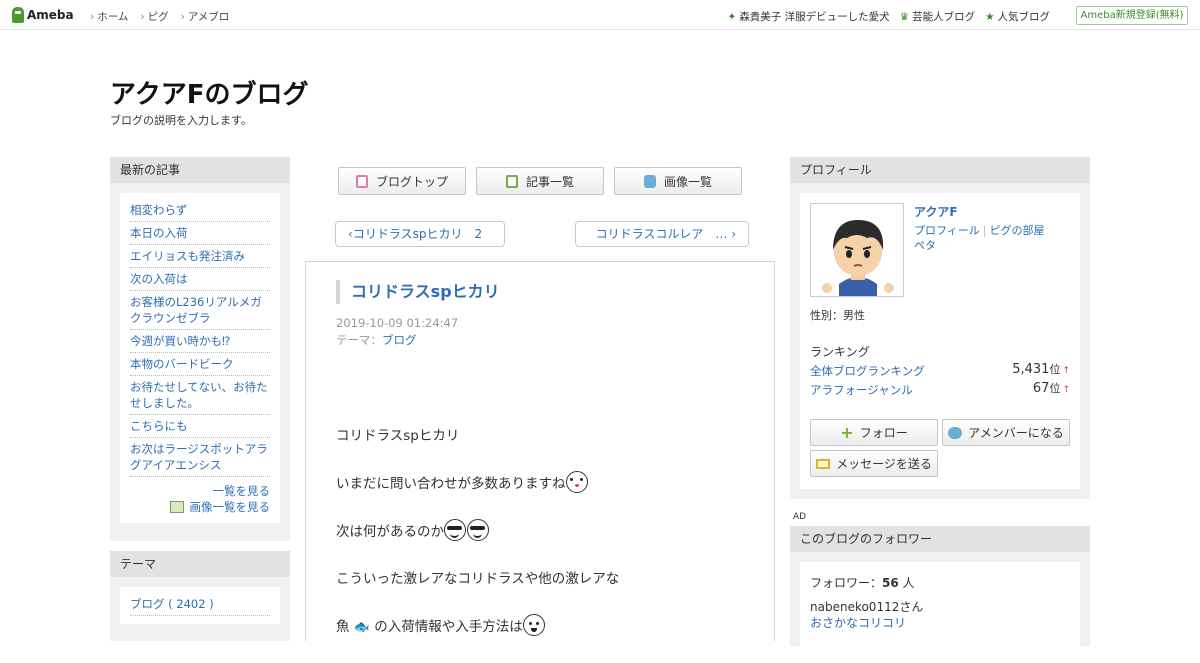  Describe the element at coordinates (181, 120) in the screenshot. I see `blog-description: ブログの説明を入力します。` at that location.